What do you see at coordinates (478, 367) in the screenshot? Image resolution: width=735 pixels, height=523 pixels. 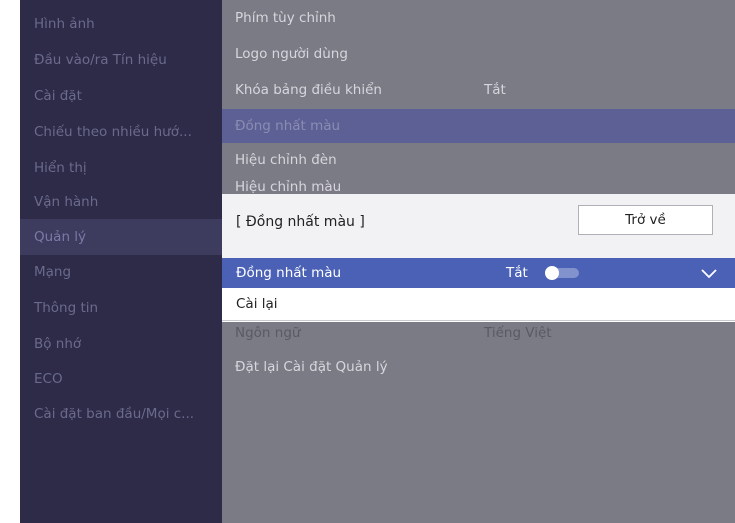 I see `menu-row-reset-management: Đặt lại Cài đặt Quản lý` at bounding box center [478, 367].